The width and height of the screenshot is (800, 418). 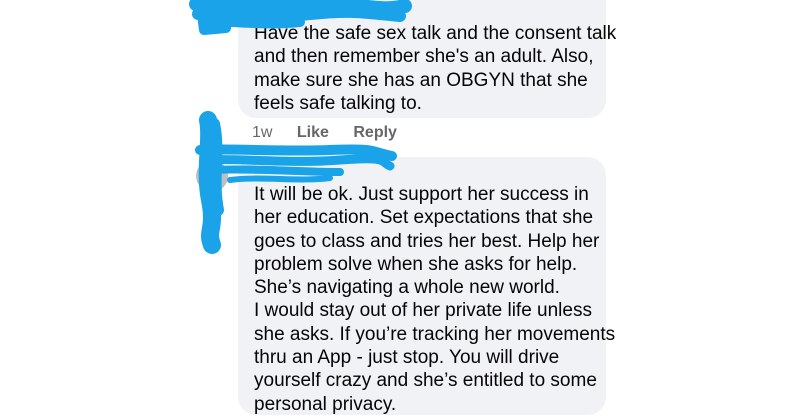 I want to click on comment-line: her education. Set expectations that she, so click(x=424, y=218).